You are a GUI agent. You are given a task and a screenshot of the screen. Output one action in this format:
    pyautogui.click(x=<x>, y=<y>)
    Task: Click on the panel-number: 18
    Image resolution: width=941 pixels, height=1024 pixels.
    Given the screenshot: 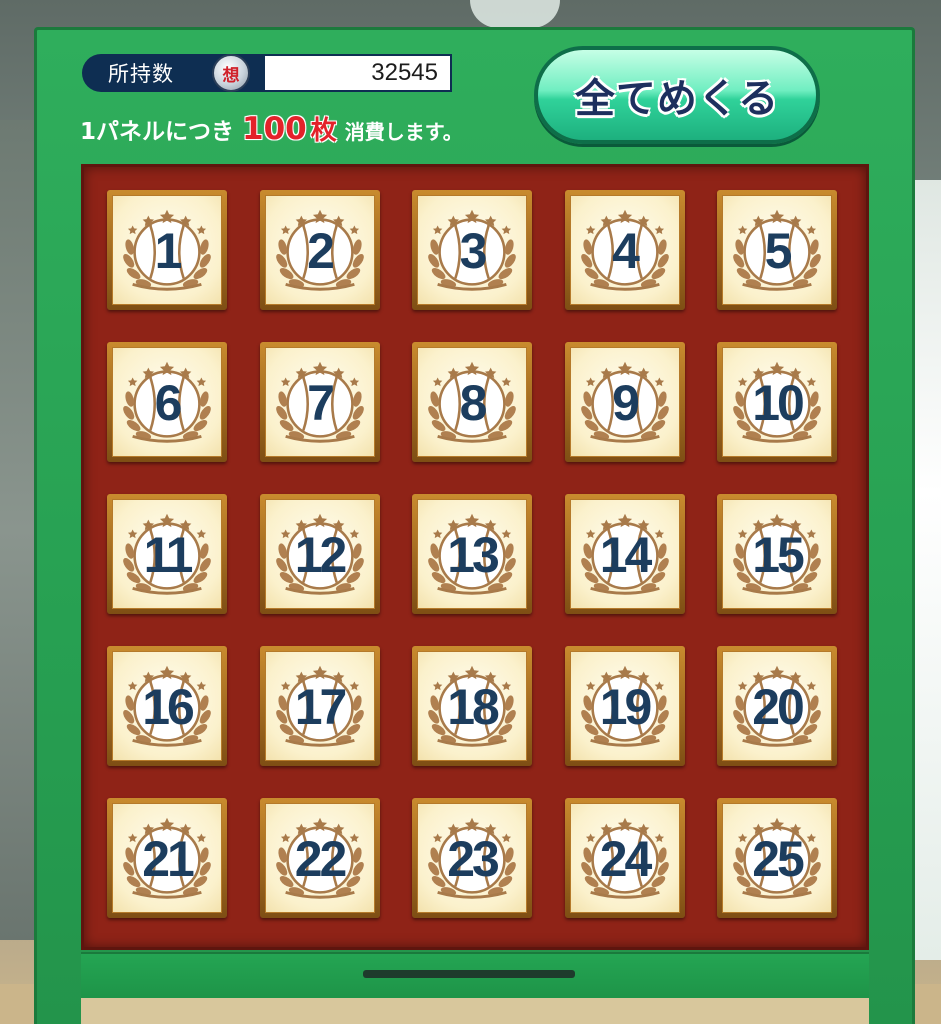 What is the action you would take?
    pyautogui.click(x=473, y=707)
    